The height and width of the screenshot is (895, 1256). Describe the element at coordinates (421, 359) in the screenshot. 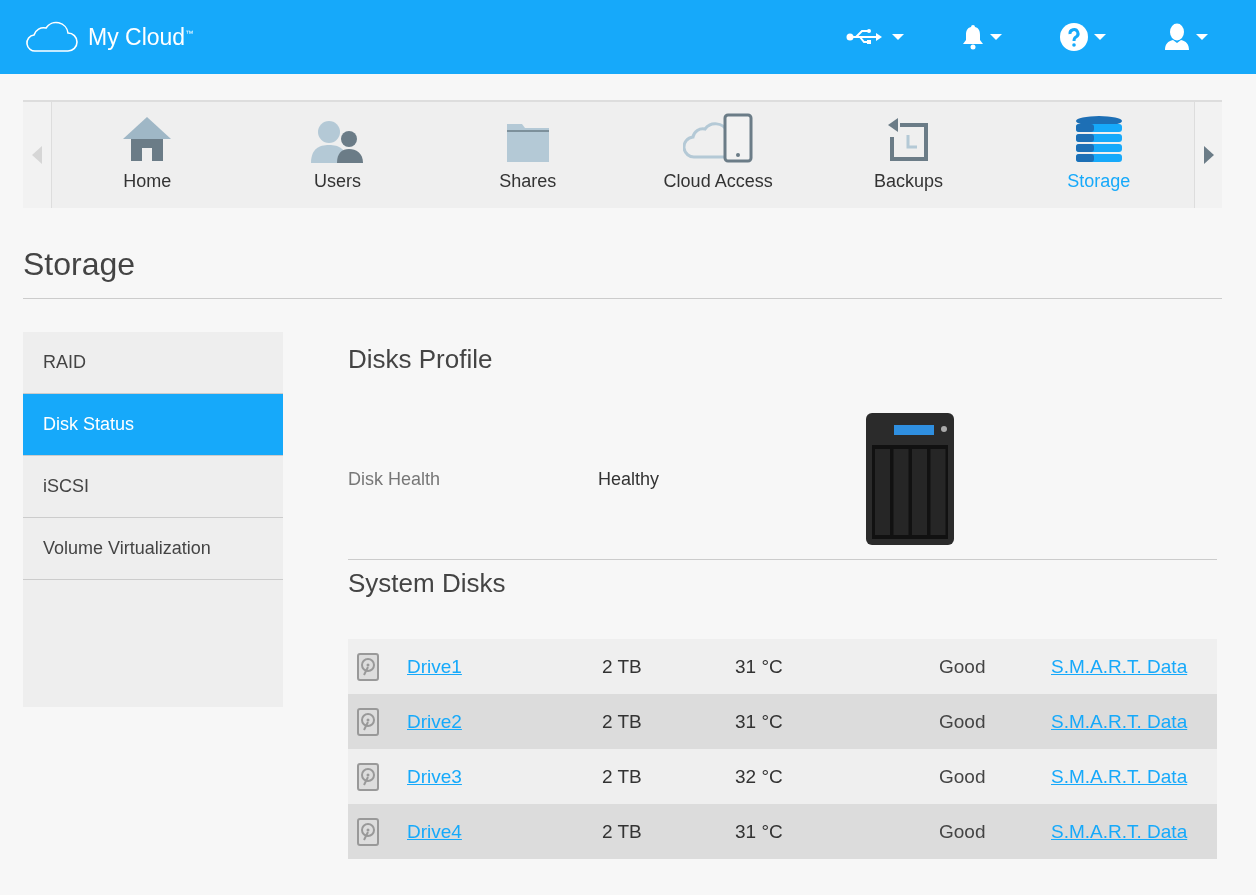

I see `section-title: Disks Profile` at that location.